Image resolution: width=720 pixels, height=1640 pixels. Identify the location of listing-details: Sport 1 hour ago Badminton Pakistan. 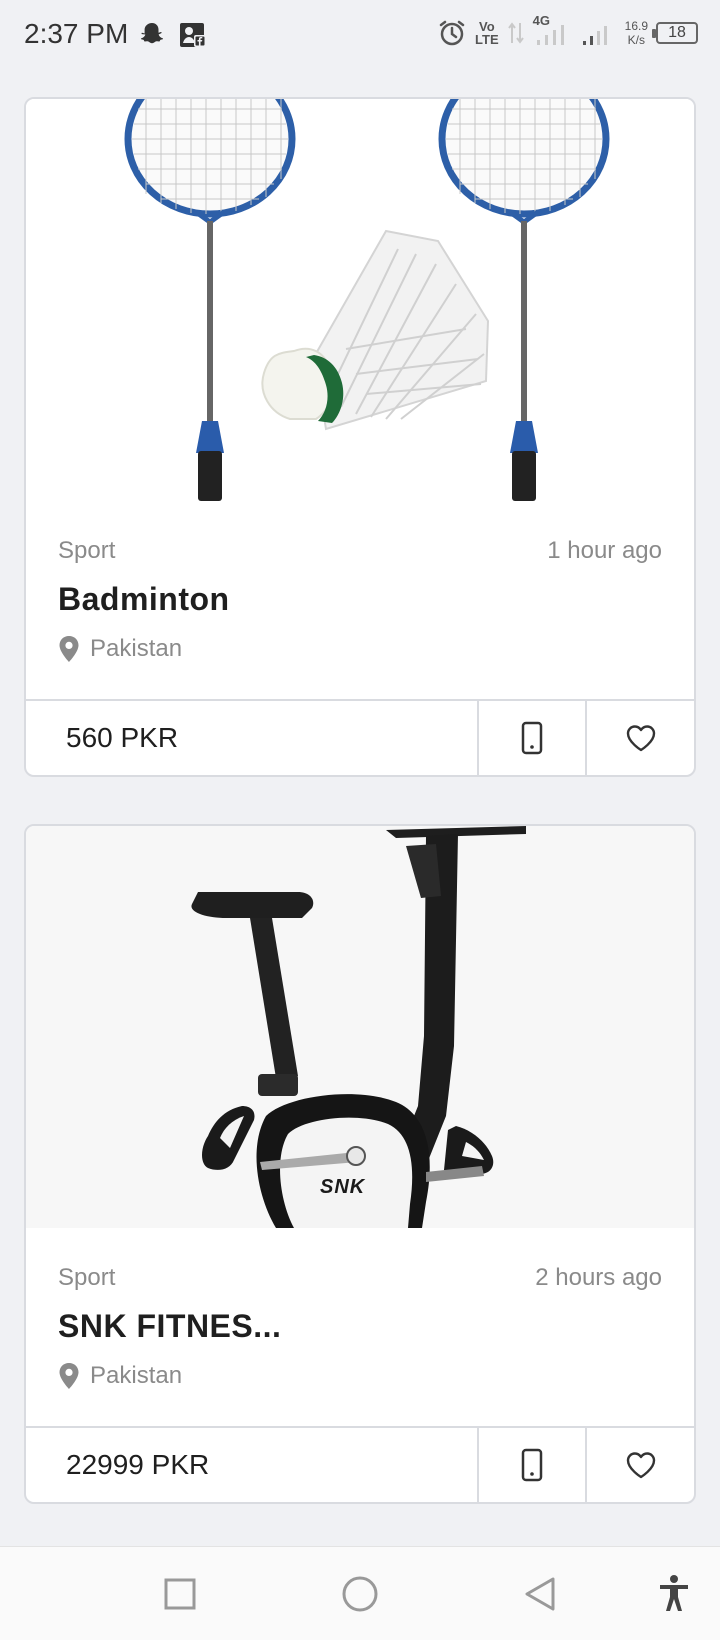
(360, 601).